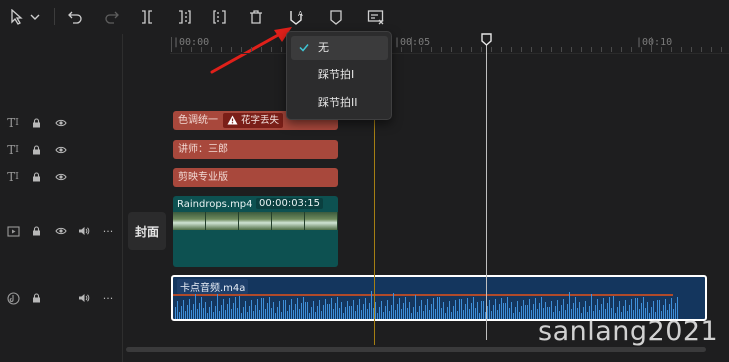 The width and height of the screenshot is (729, 362). What do you see at coordinates (147, 17) in the screenshot?
I see `split-icon` at bounding box center [147, 17].